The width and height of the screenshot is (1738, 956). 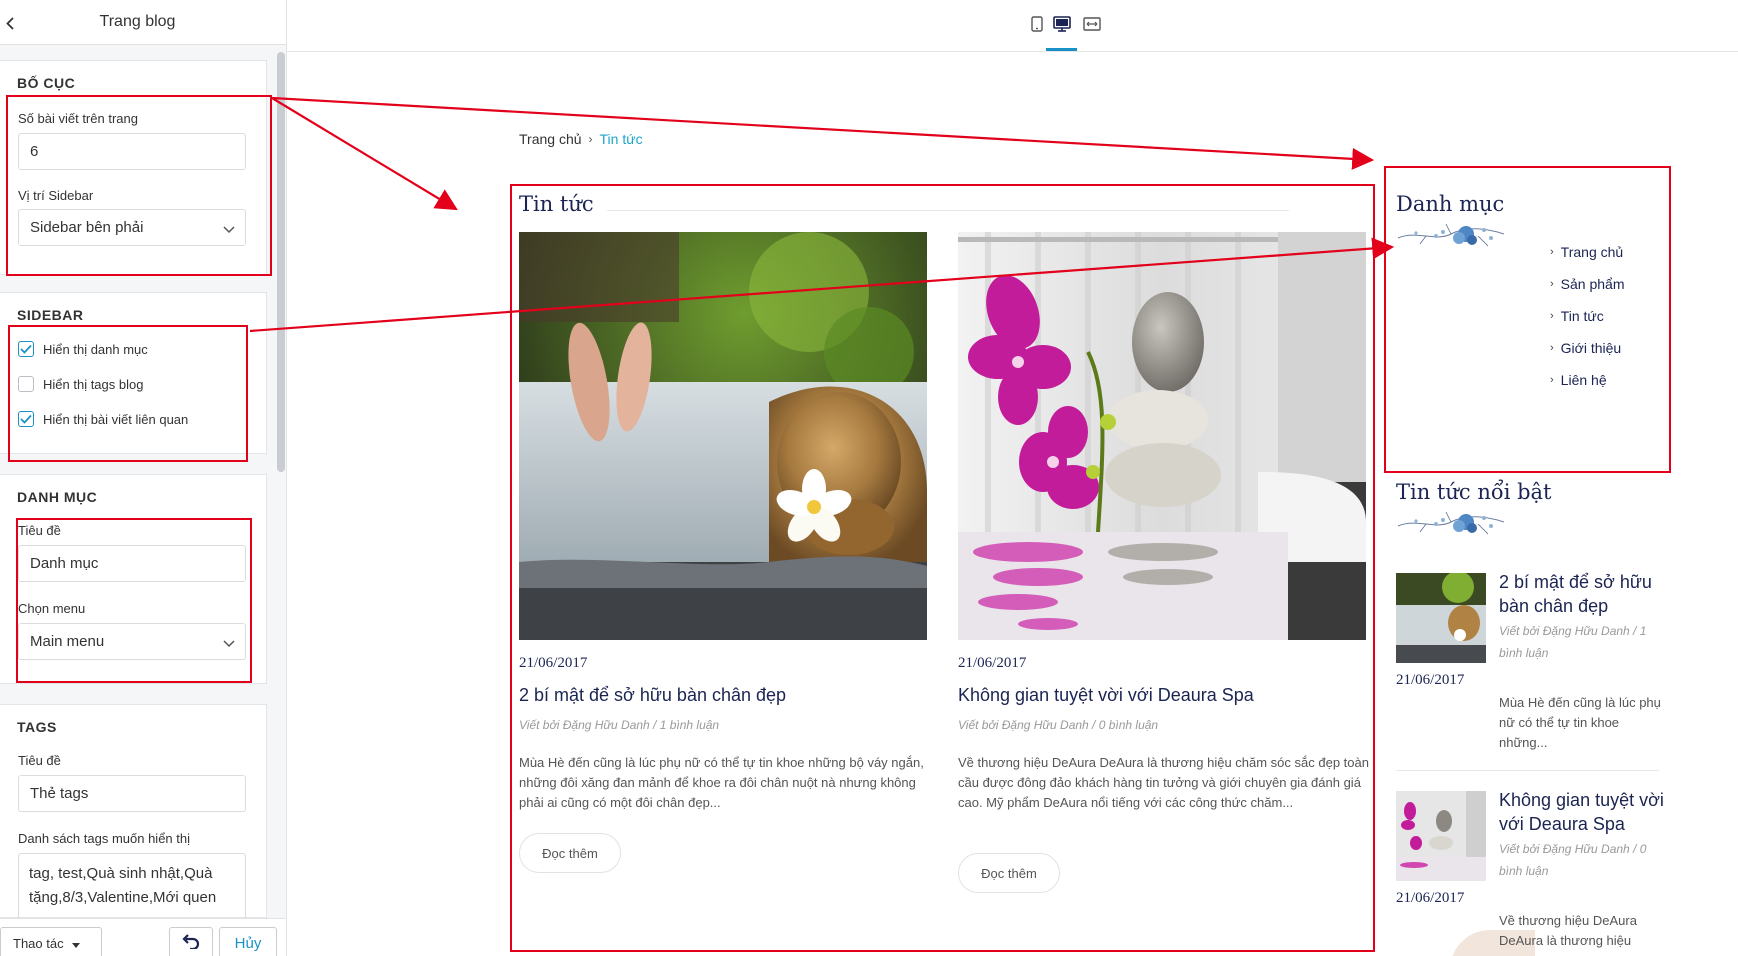 I want to click on fullwidth-view-icon, so click(x=1092, y=24).